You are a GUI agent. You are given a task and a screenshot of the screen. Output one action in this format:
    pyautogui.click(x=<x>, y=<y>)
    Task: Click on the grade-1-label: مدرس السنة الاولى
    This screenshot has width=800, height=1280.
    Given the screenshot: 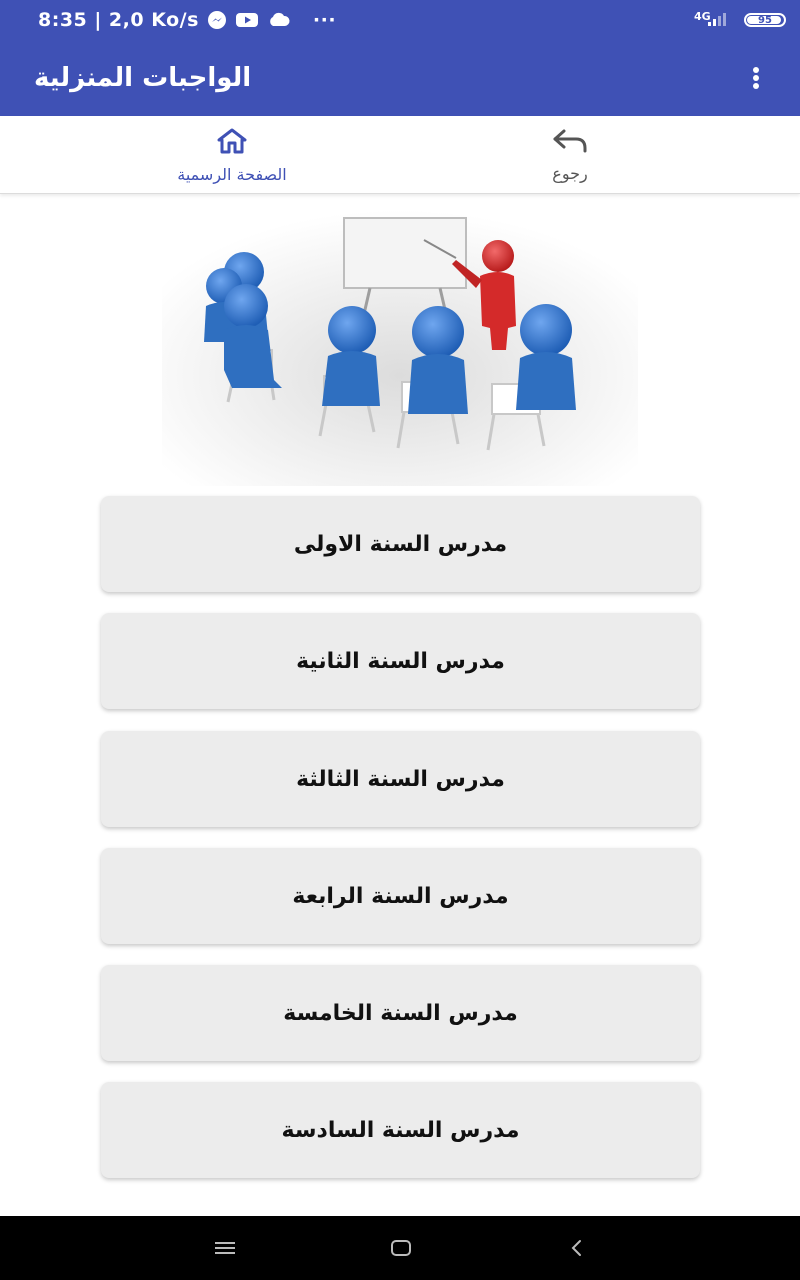 What is the action you would take?
    pyautogui.click(x=400, y=544)
    